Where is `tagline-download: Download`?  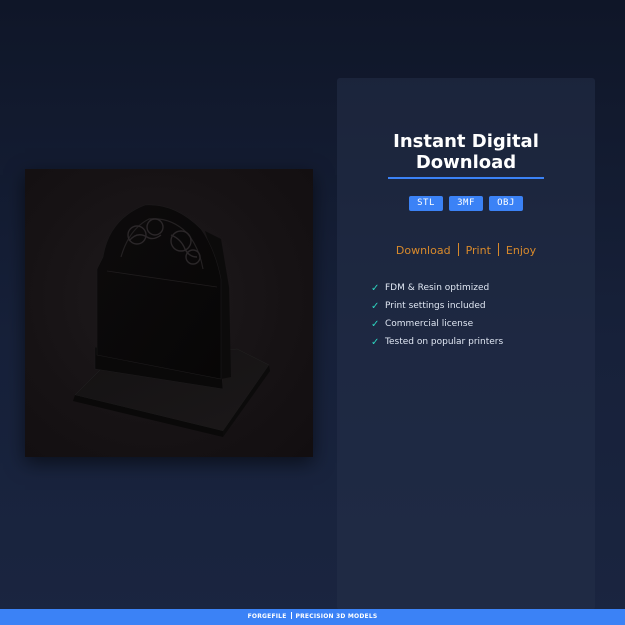 tagline-download: Download is located at coordinates (423, 250).